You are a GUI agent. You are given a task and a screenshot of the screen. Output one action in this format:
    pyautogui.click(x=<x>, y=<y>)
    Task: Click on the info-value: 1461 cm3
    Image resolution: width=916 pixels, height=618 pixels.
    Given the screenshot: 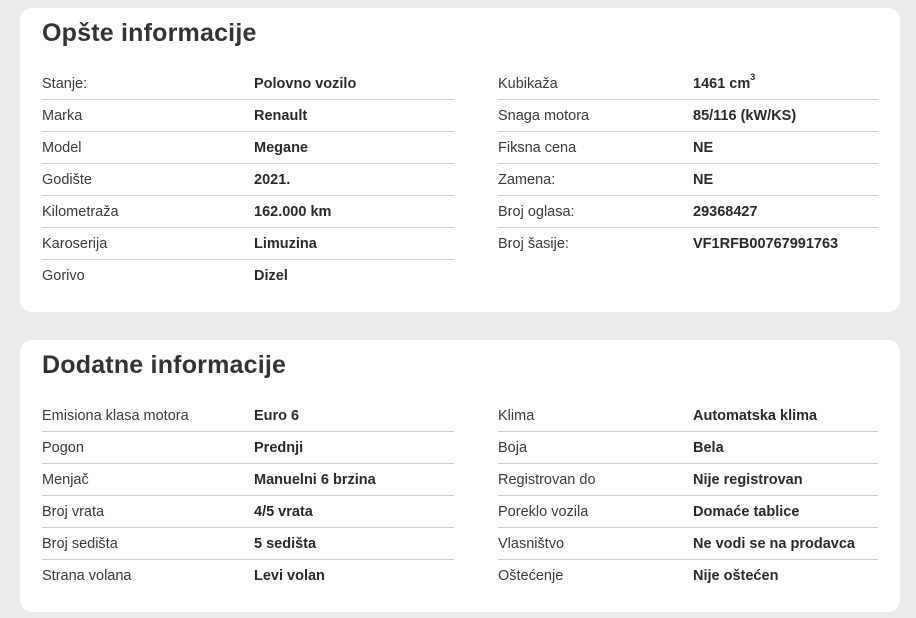 What is the action you would take?
    pyautogui.click(x=724, y=82)
    